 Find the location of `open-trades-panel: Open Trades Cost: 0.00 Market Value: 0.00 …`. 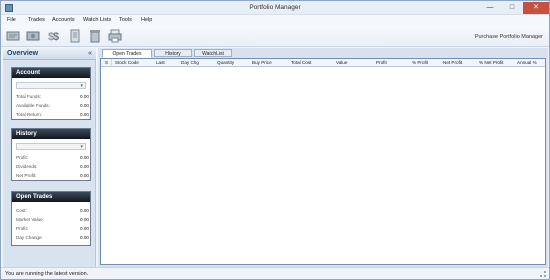

open-trades-panel: Open Trades Cost: 0.00 Market Value: 0.00 … is located at coordinates (51, 218).